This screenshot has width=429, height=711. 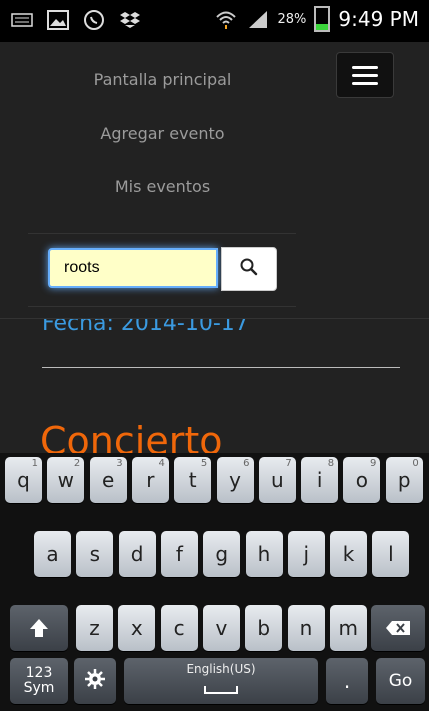 I want to click on key-label: g, so click(x=222, y=554).